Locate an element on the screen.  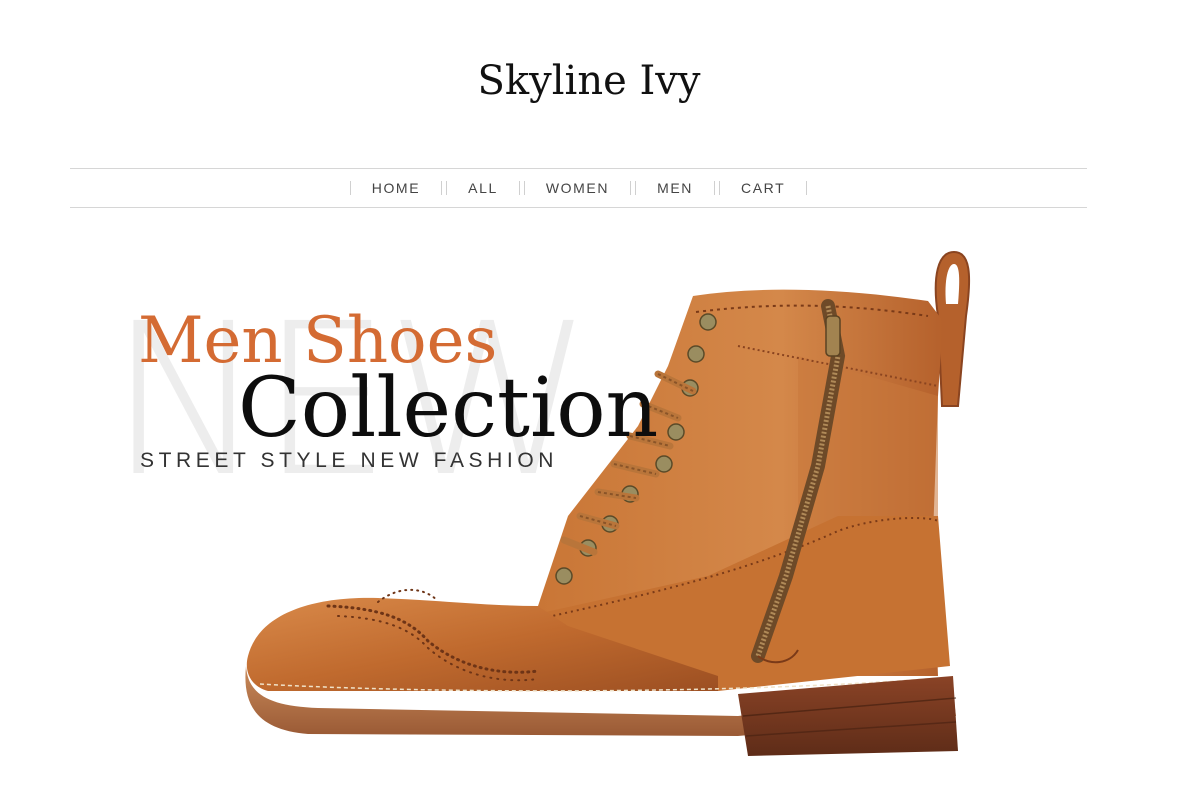
site-title: Skyline Ivy is located at coordinates (589, 81).